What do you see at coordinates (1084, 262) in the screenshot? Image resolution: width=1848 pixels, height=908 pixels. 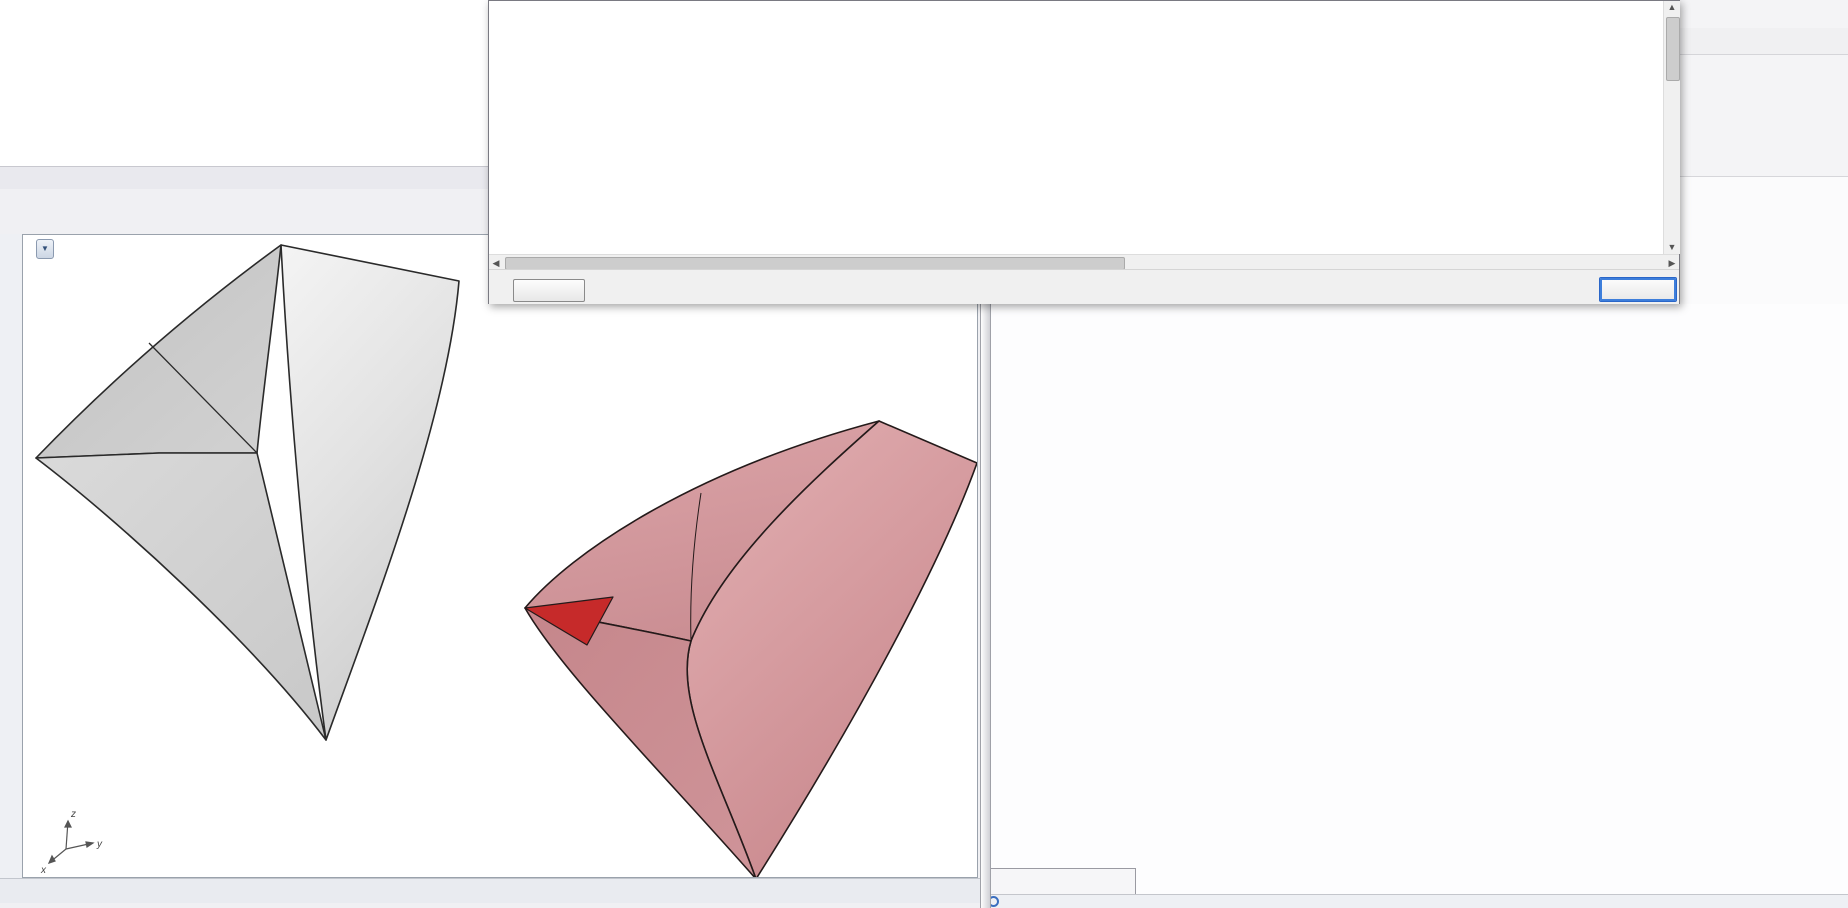 I see `horizontal-scrollbar: ◀ ▶` at bounding box center [1084, 262].